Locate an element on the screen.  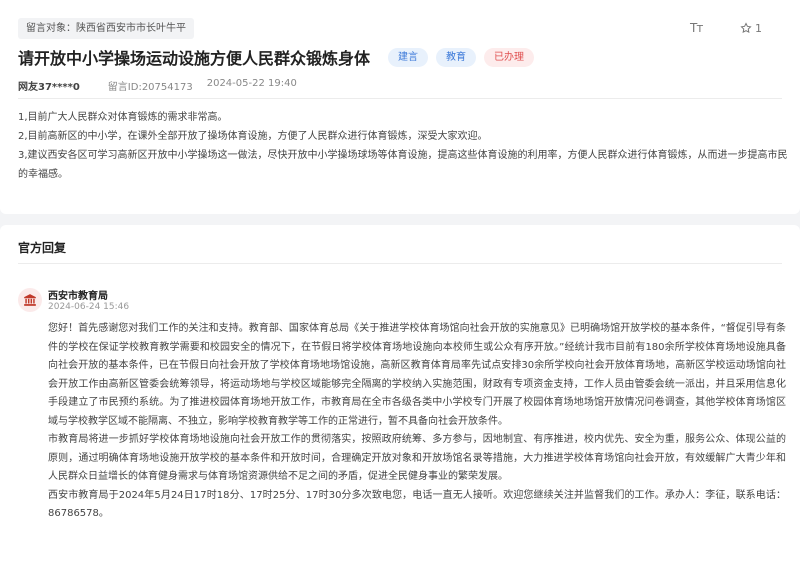
message-time: 2024-05-22 19:40 is located at coordinates (251, 83).